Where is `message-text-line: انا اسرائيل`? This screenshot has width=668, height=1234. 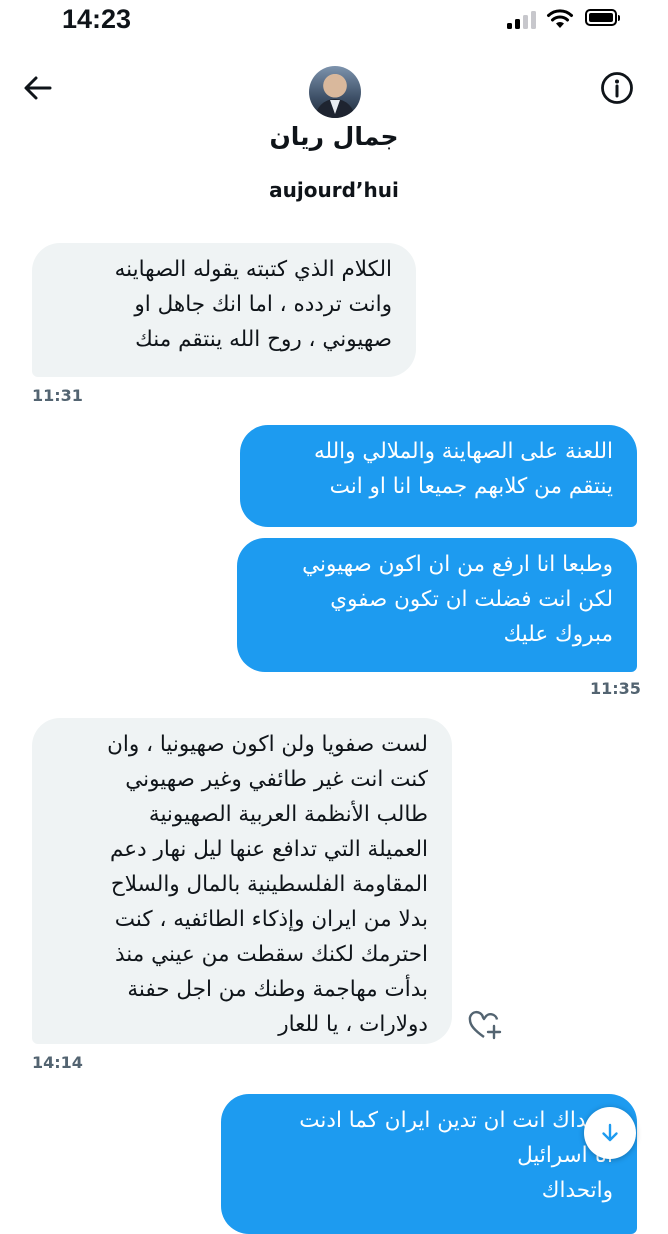 message-text-line: انا اسرائيل is located at coordinates (565, 1155).